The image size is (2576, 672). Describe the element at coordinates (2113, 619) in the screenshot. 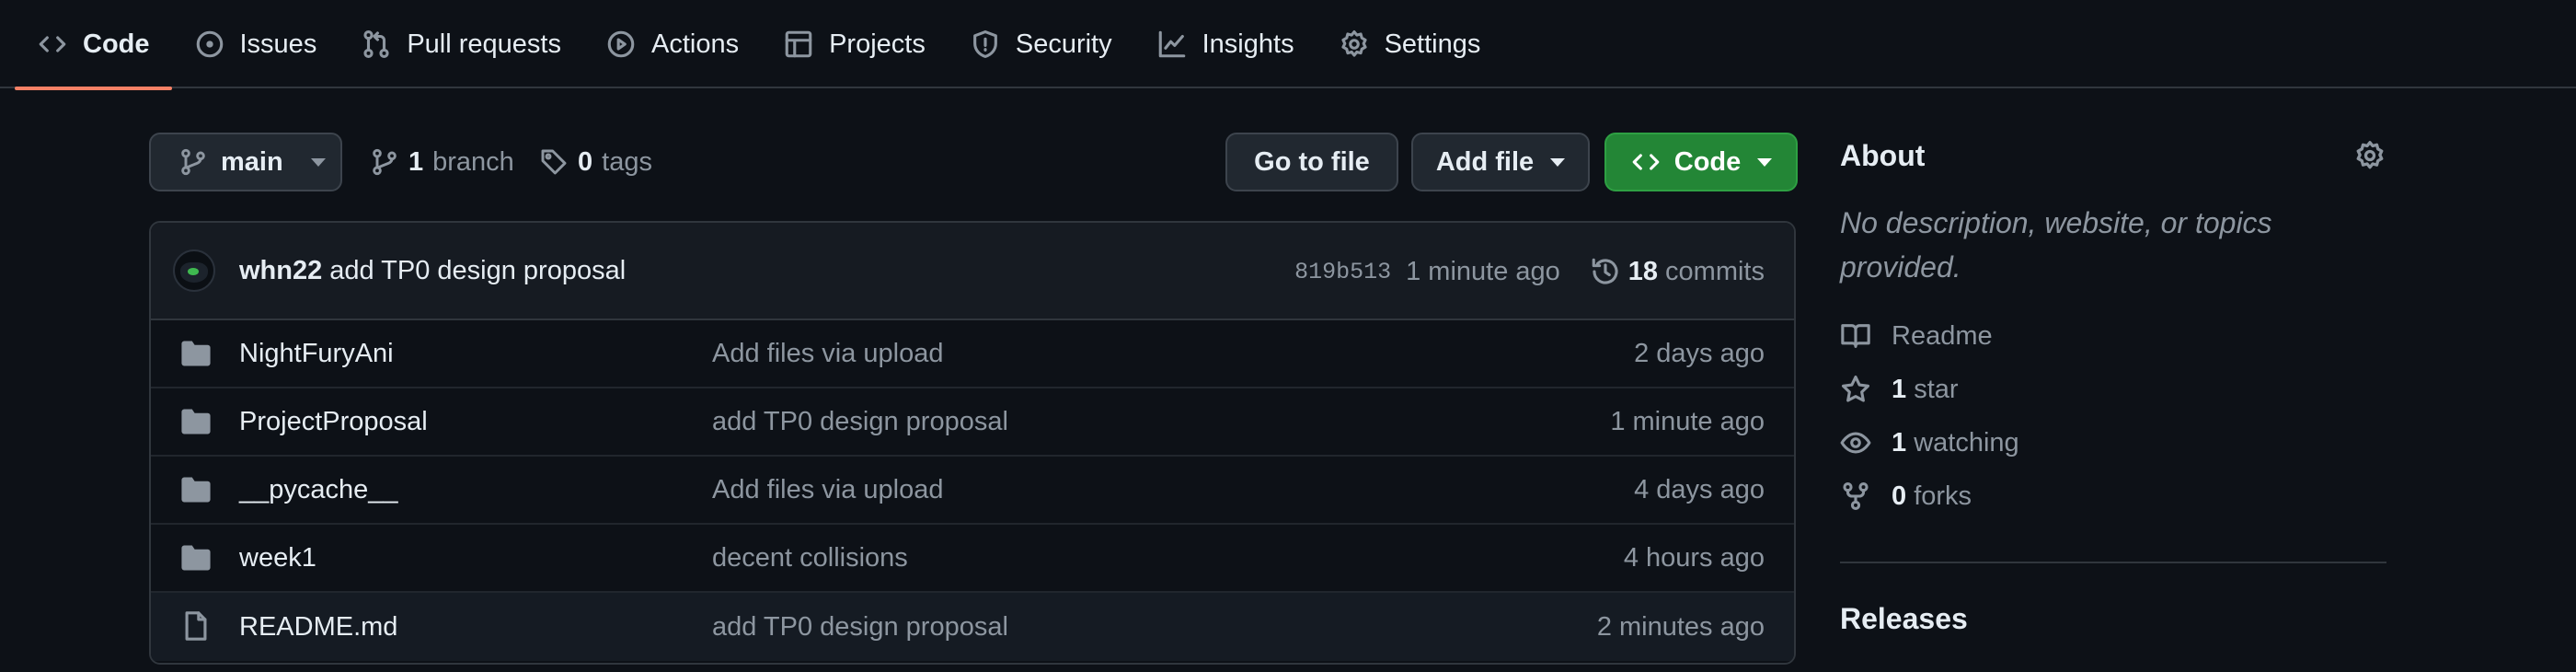

I see `releases-heading: Releases` at that location.